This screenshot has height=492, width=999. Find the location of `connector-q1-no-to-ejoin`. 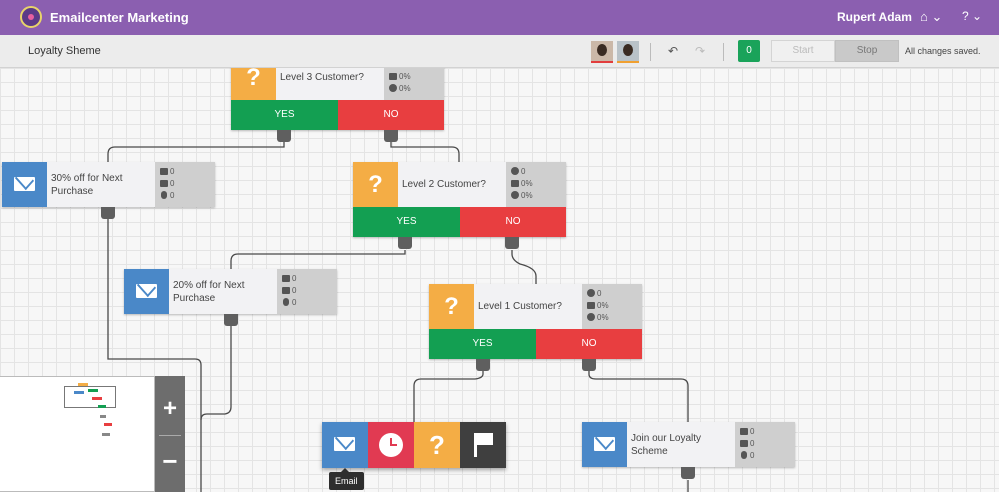

connector-q1-no-to-ejoin is located at coordinates (638, 395).